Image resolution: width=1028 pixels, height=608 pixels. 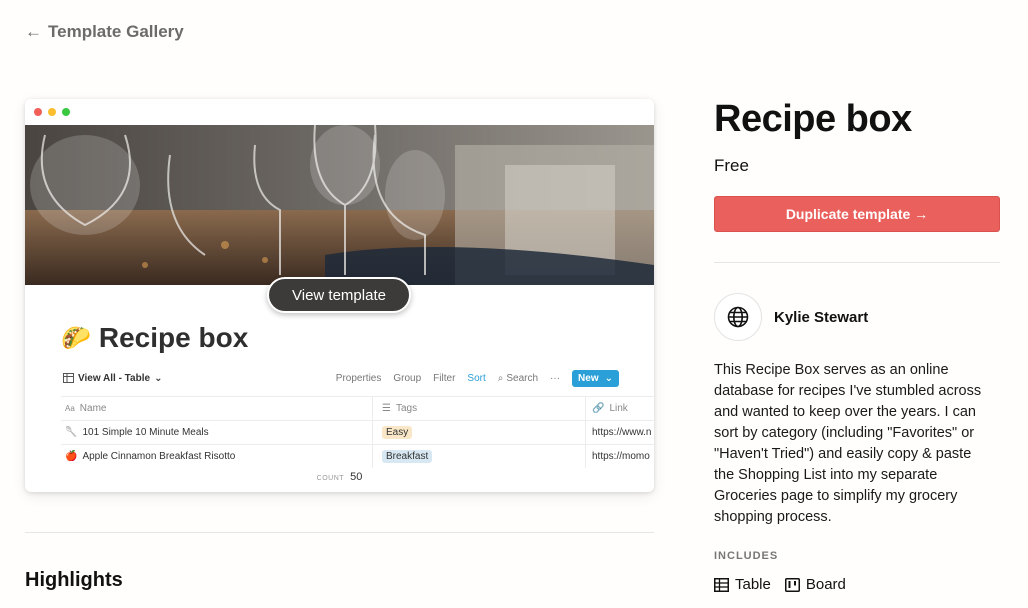 I want to click on search-icon: ⌕, so click(x=500, y=378).